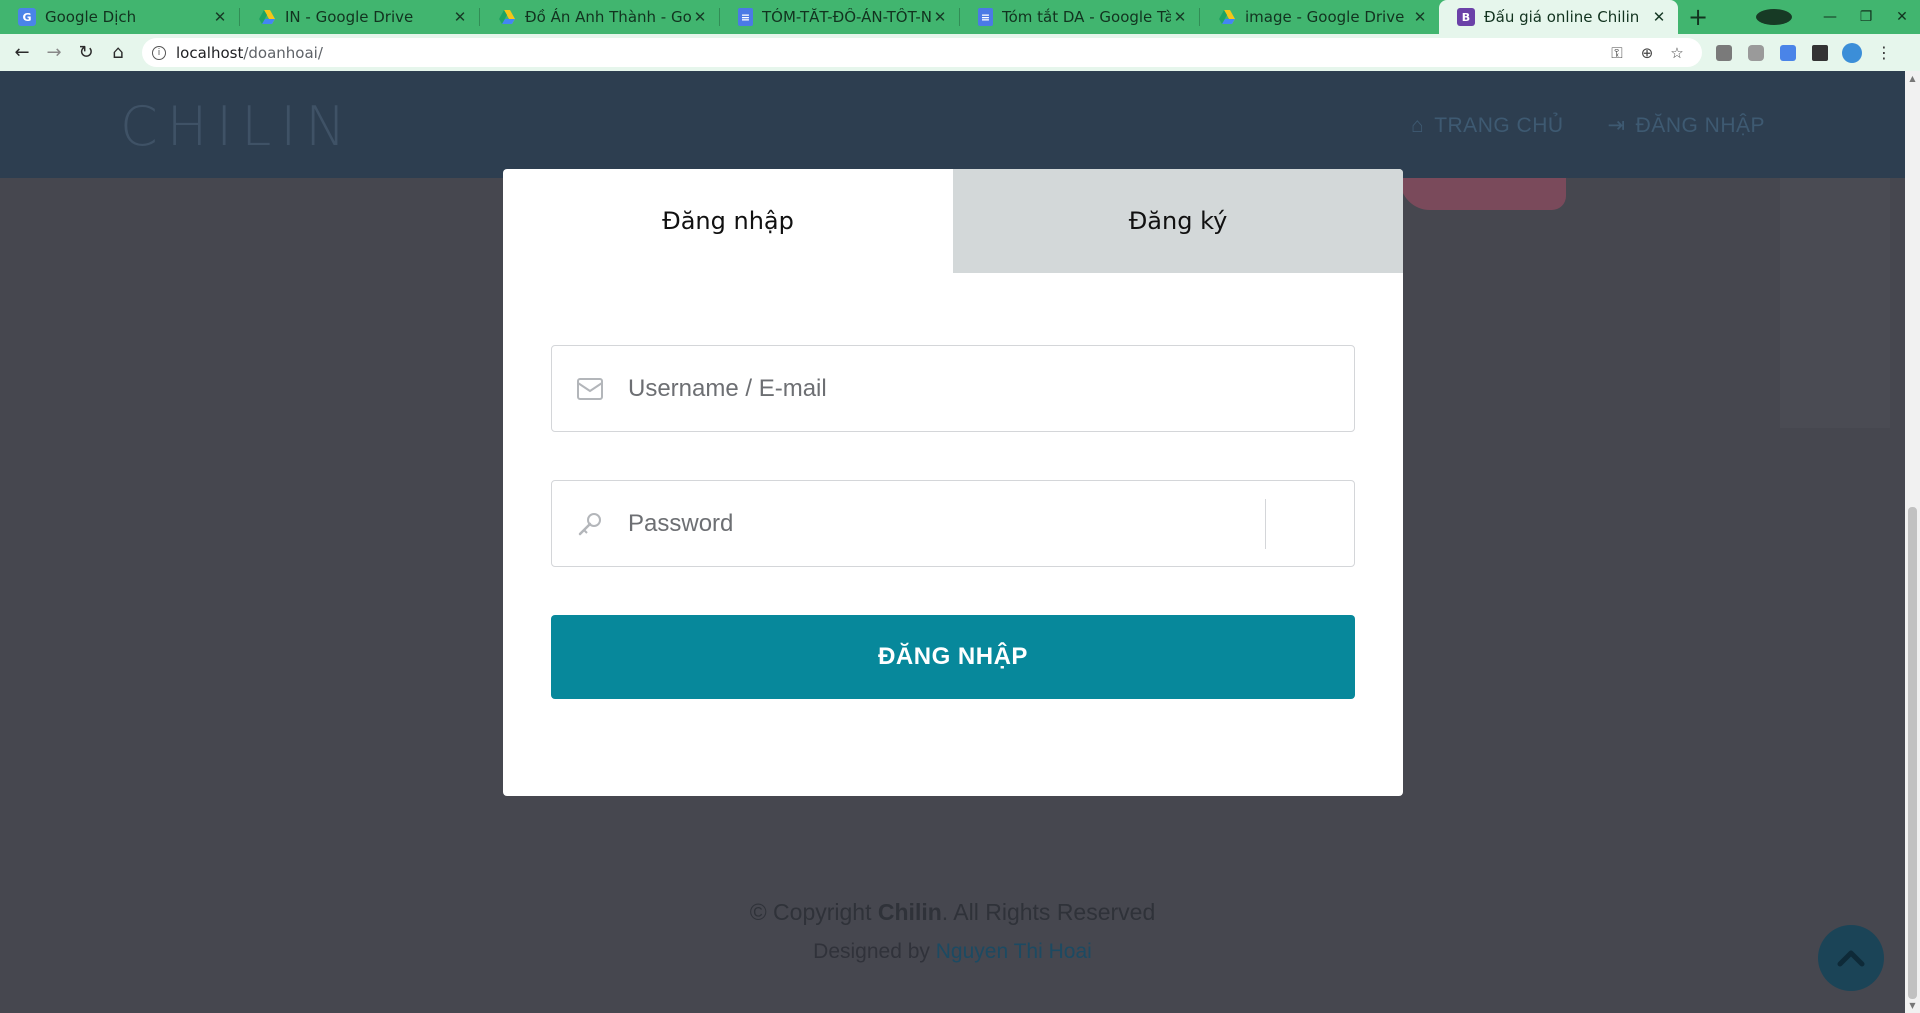 The height and width of the screenshot is (1013, 1920). Describe the element at coordinates (283, 52) in the screenshot. I see `url-path: /doanhoai/` at that location.